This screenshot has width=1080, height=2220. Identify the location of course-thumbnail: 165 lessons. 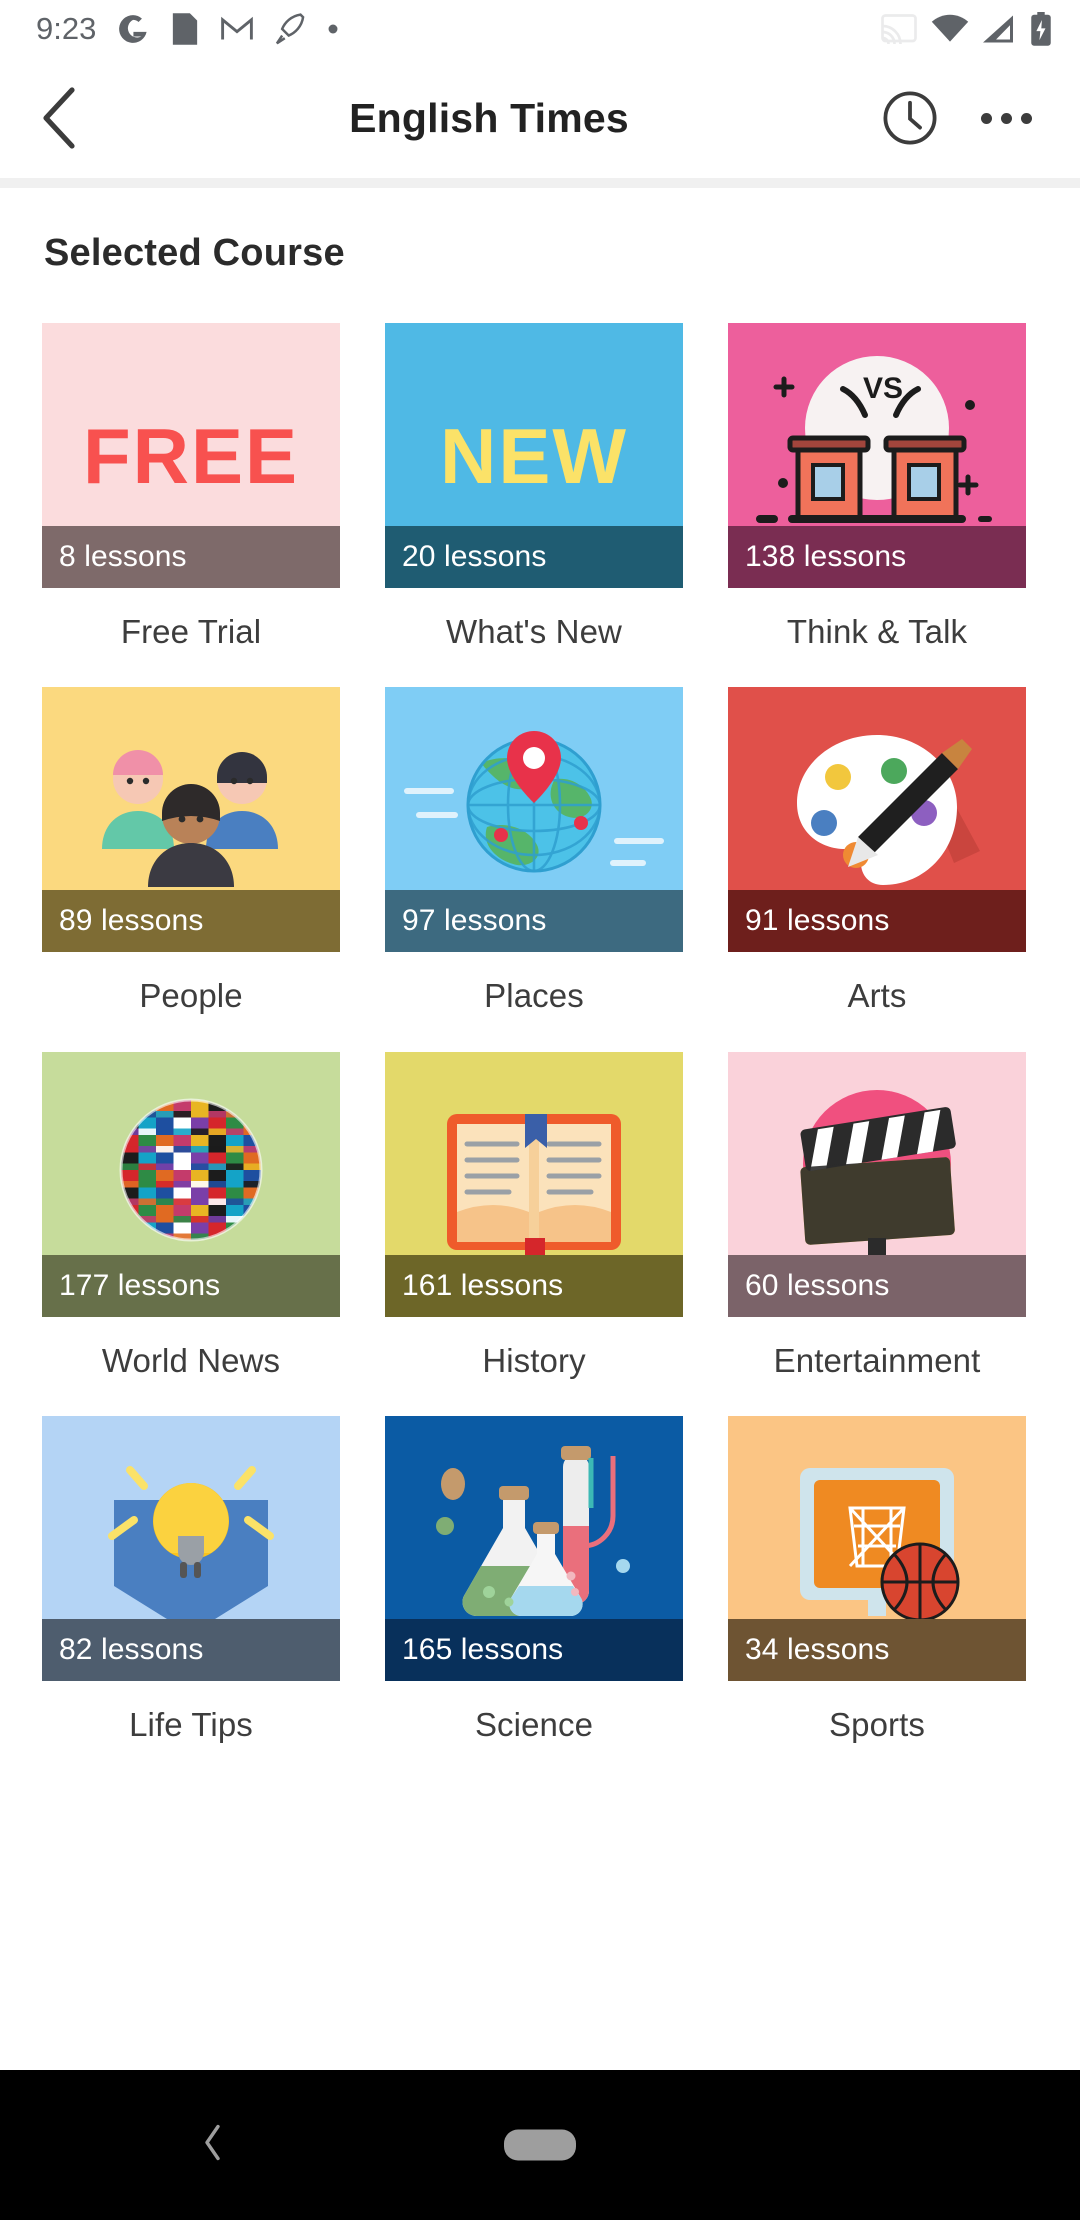
(534, 1548).